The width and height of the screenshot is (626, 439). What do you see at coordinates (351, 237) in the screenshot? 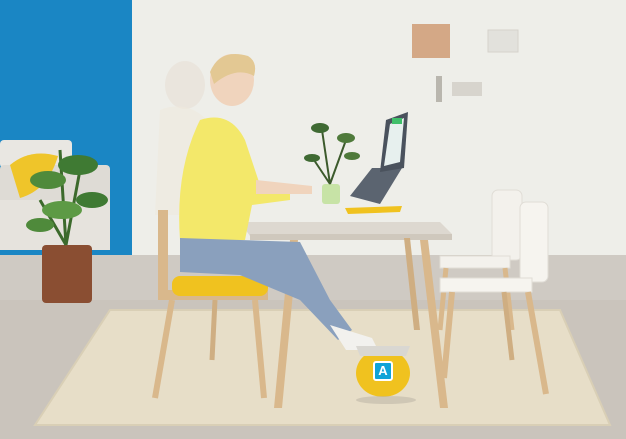
I see `table-edge` at bounding box center [351, 237].